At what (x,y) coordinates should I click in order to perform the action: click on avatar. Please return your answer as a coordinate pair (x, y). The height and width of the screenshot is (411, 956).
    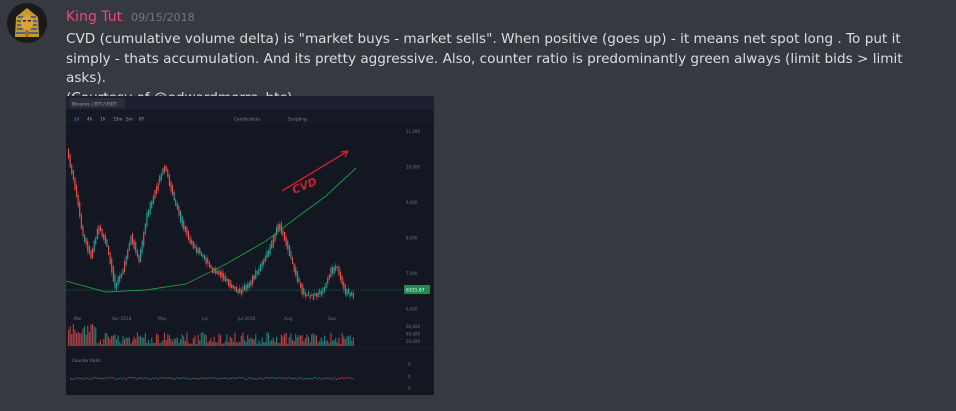
    Looking at the image, I should click on (27, 23).